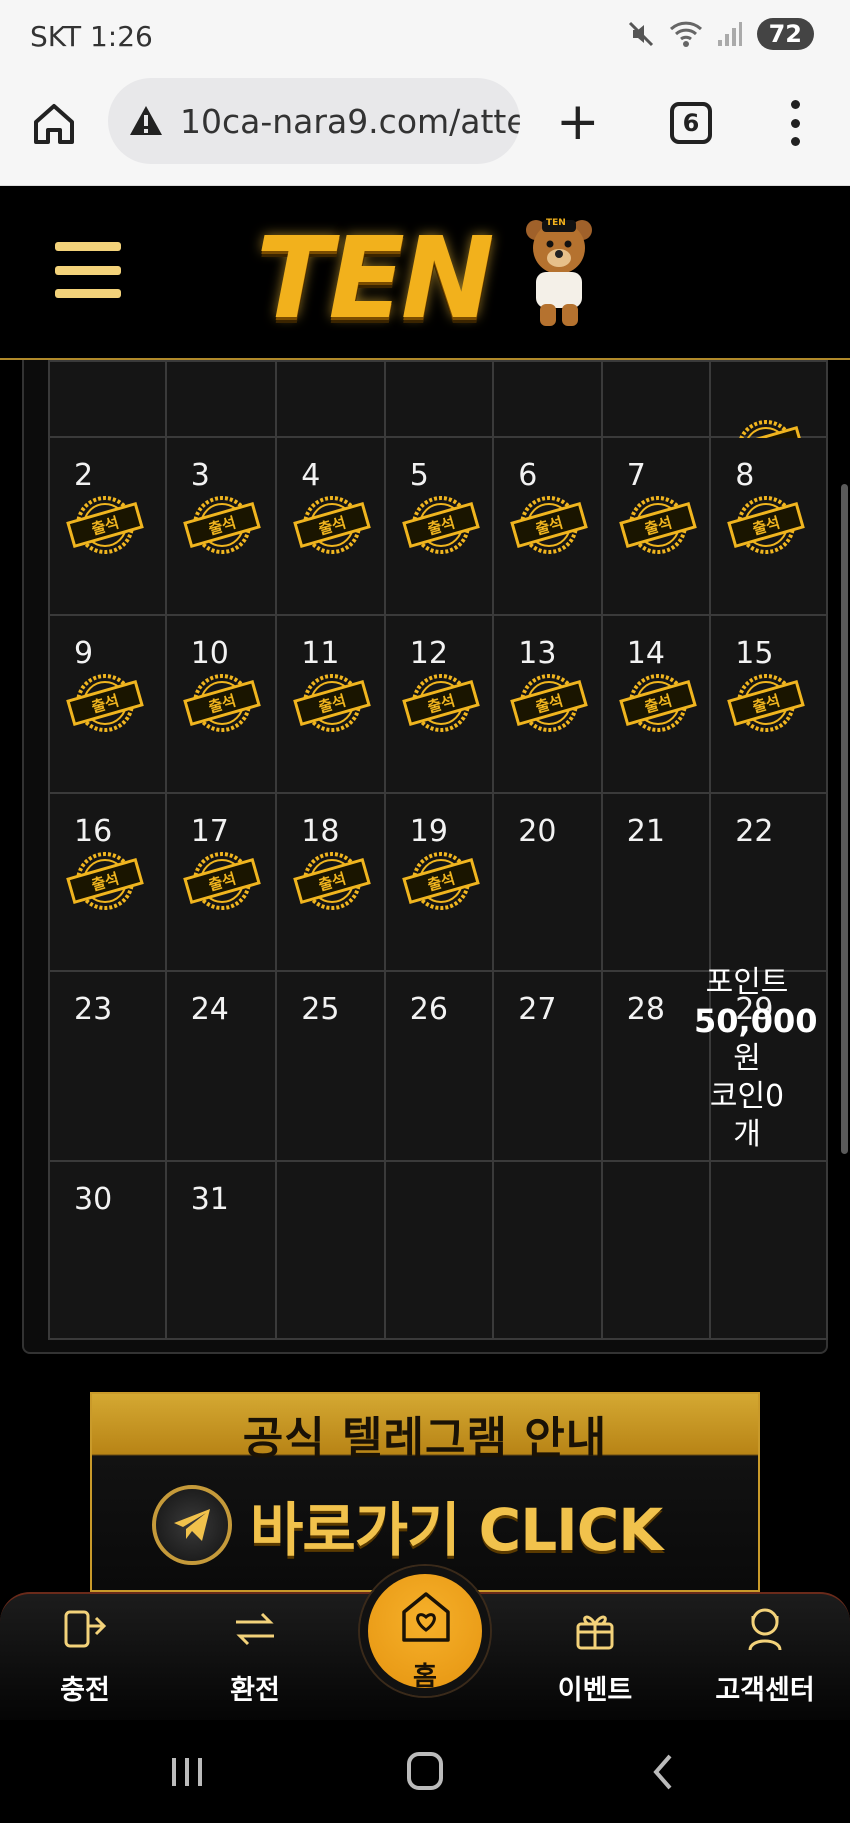 Image resolution: width=850 pixels, height=1823 pixels. I want to click on calendar-day-9: 9 출석, so click(107, 704).